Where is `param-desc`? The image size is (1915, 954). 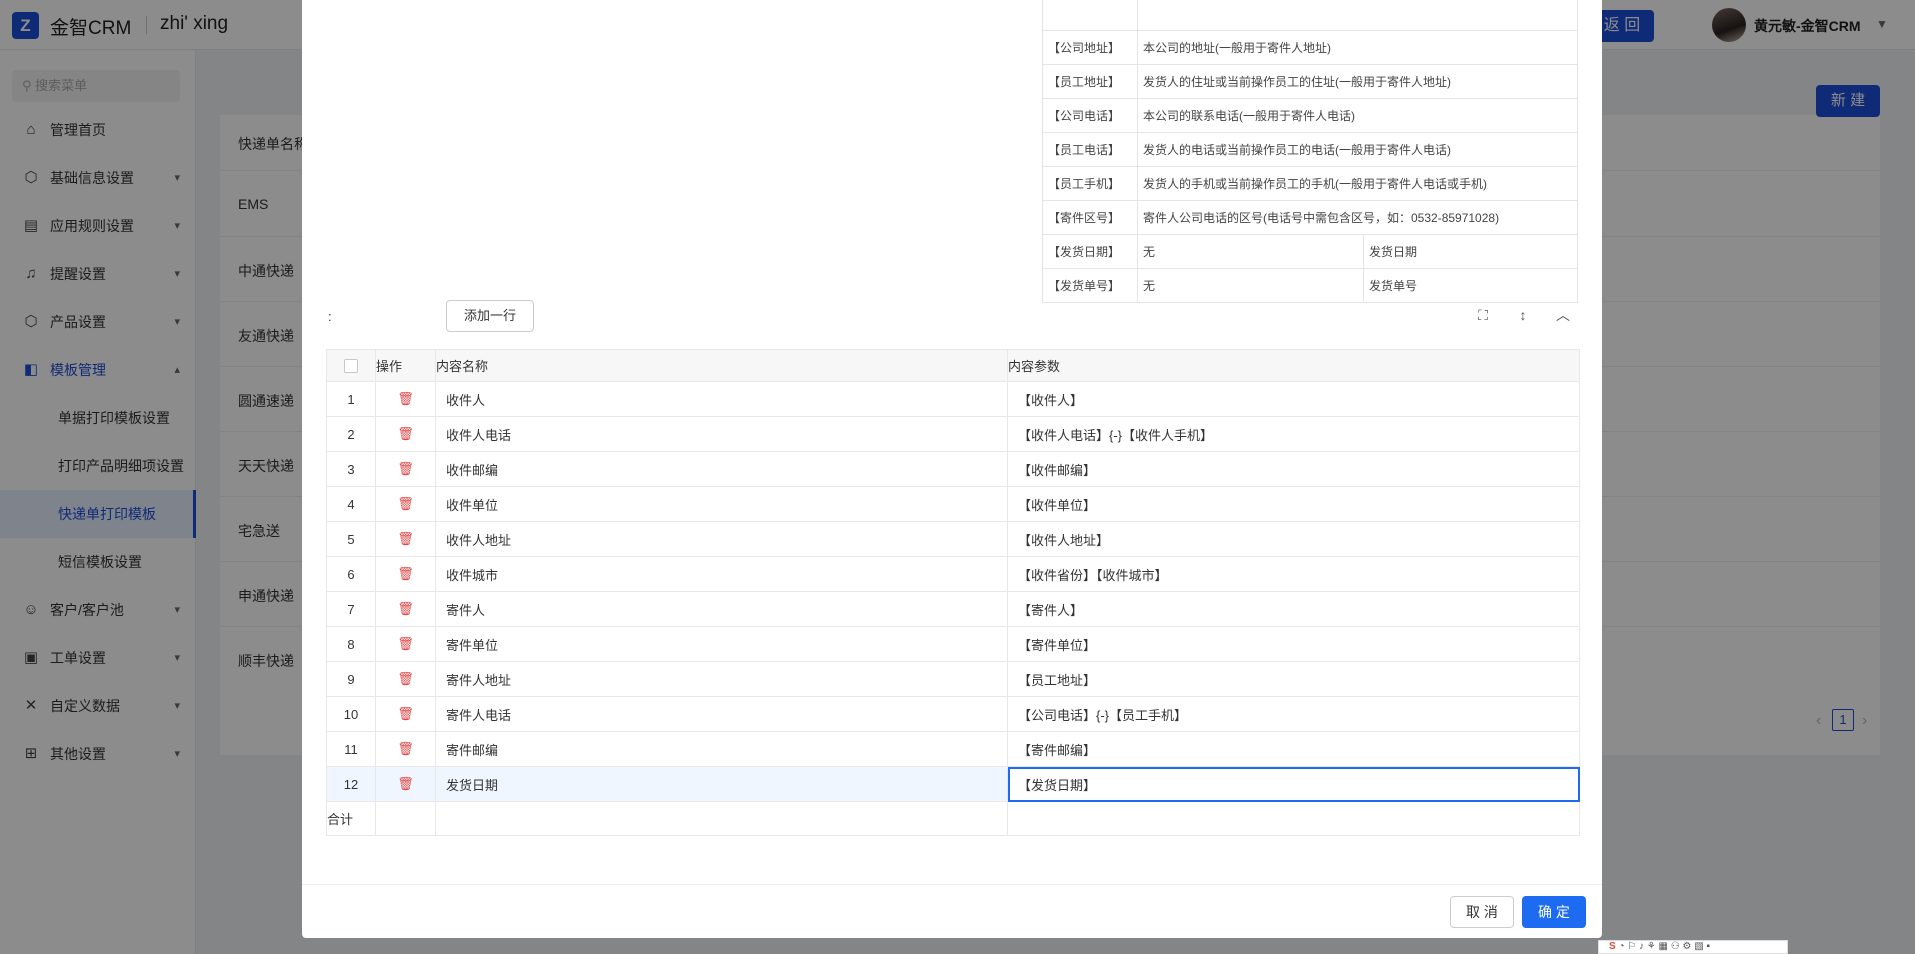
param-desc is located at coordinates (1357, 15).